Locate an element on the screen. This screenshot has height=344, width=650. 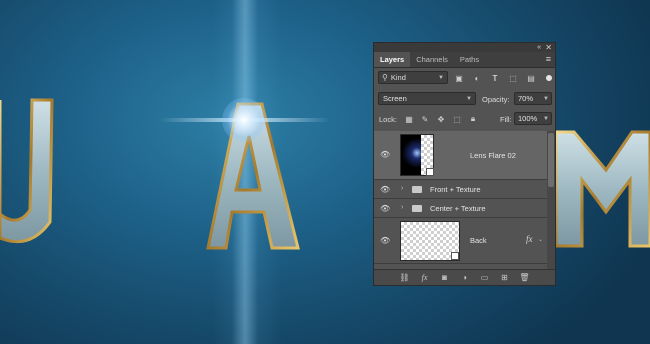
layer-row-back: 👁︎ Back fx ⌄ is located at coordinates (461, 241).